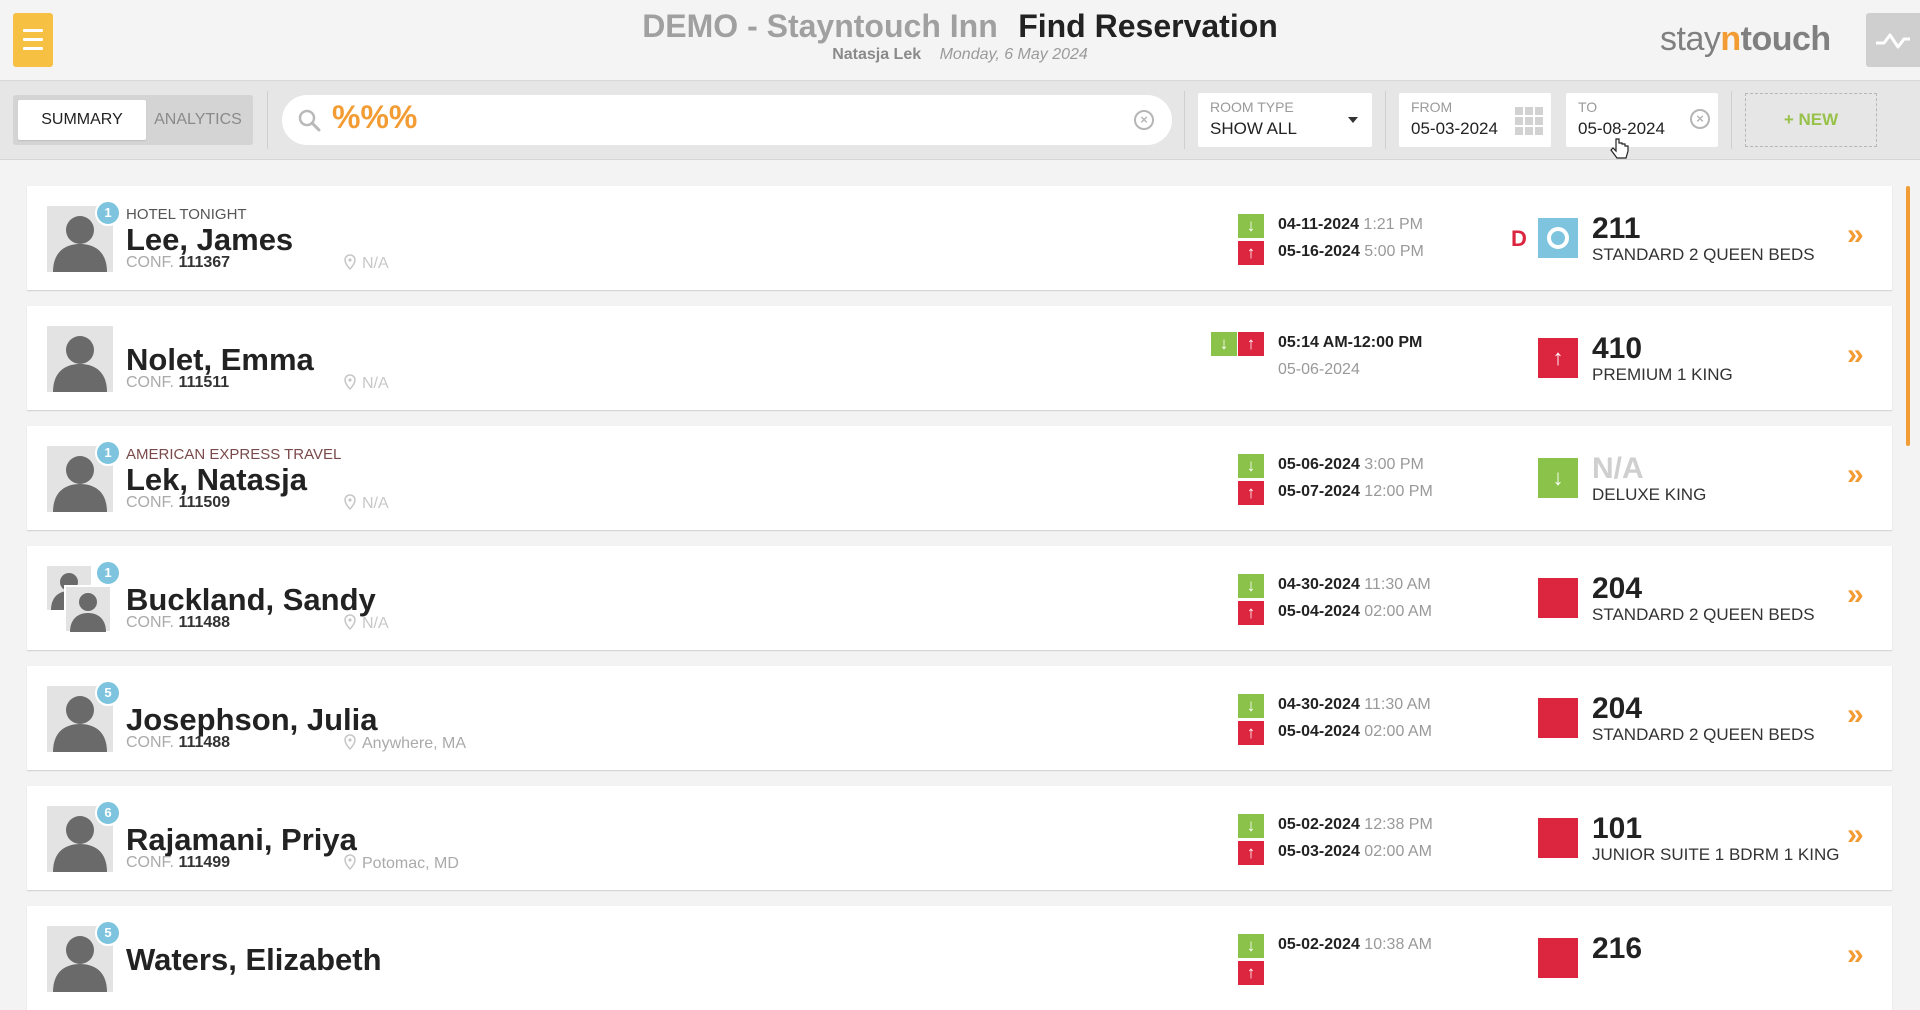 The image size is (1920, 1010). What do you see at coordinates (251, 599) in the screenshot?
I see `guest-name: Buckland, Sandy` at bounding box center [251, 599].